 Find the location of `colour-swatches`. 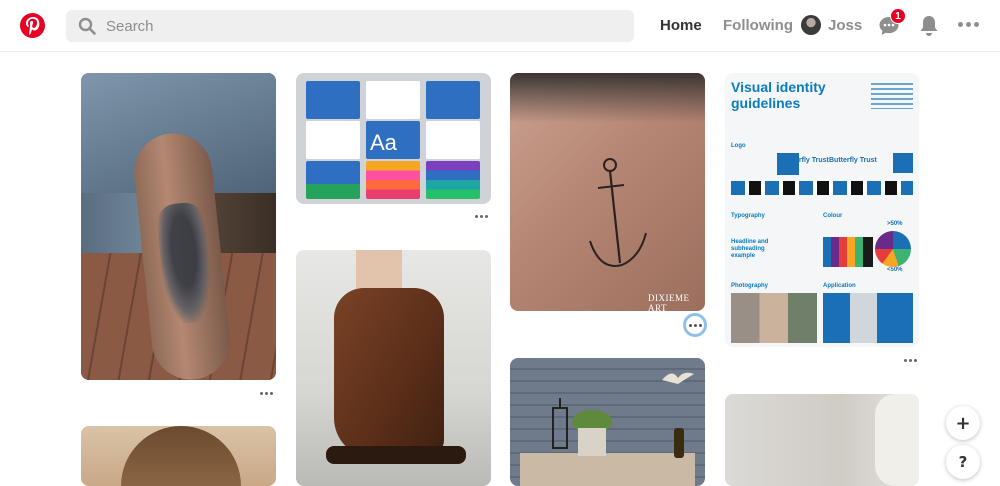

colour-swatches is located at coordinates (848, 252).